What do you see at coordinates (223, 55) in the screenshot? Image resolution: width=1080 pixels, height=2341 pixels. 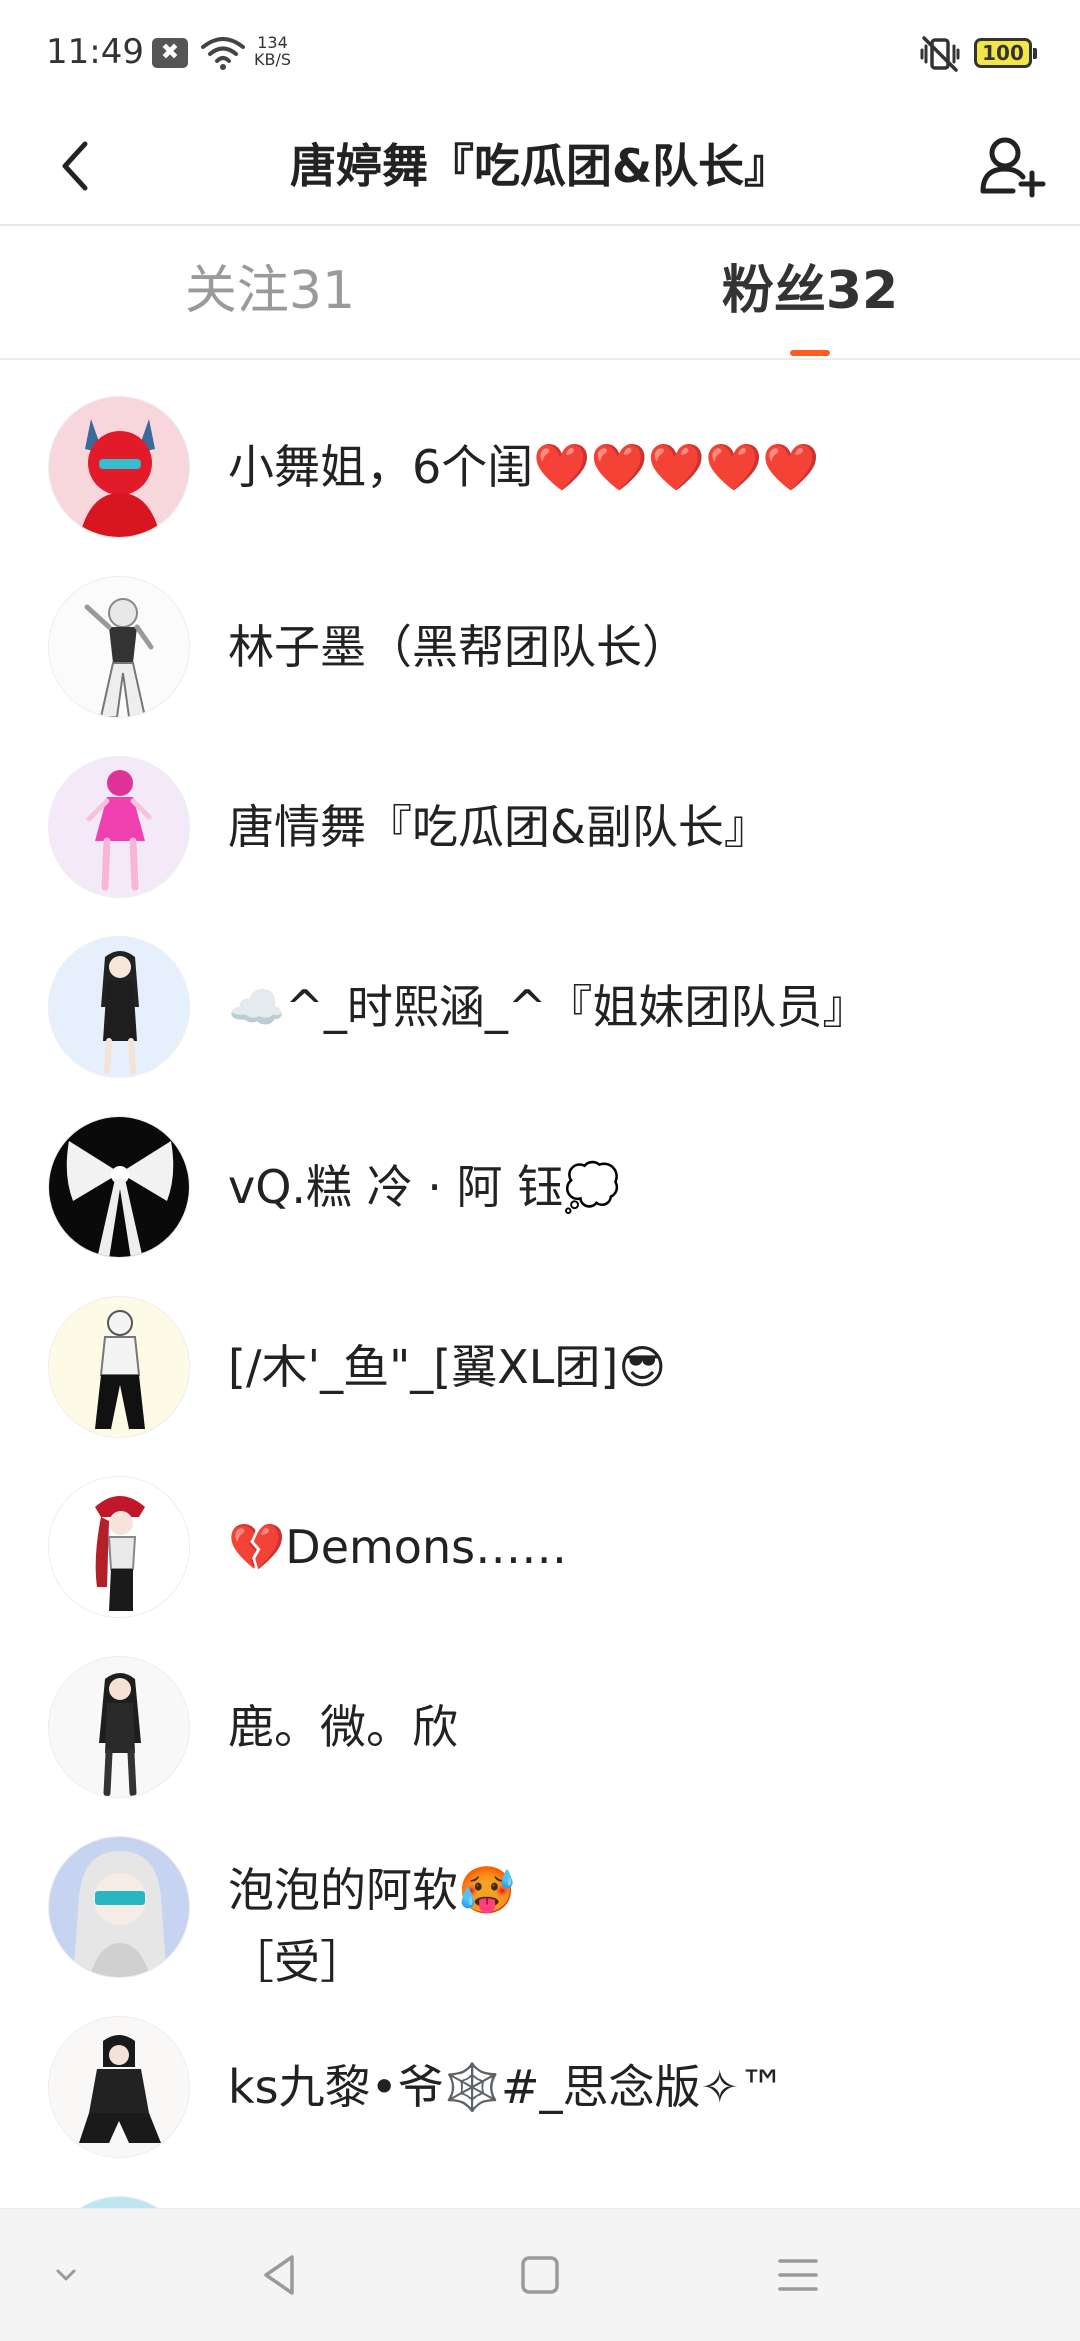 I see `wifi-icon` at bounding box center [223, 55].